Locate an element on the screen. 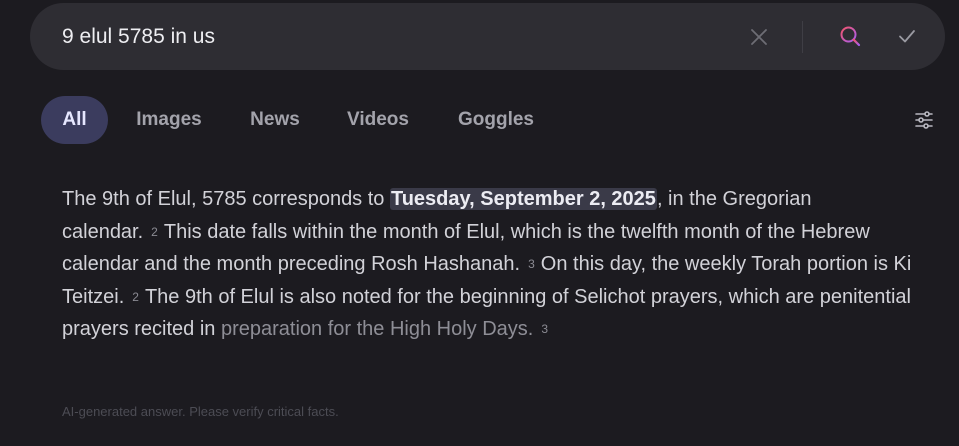 The height and width of the screenshot is (446, 959). search-icon is located at coordinates (850, 36).